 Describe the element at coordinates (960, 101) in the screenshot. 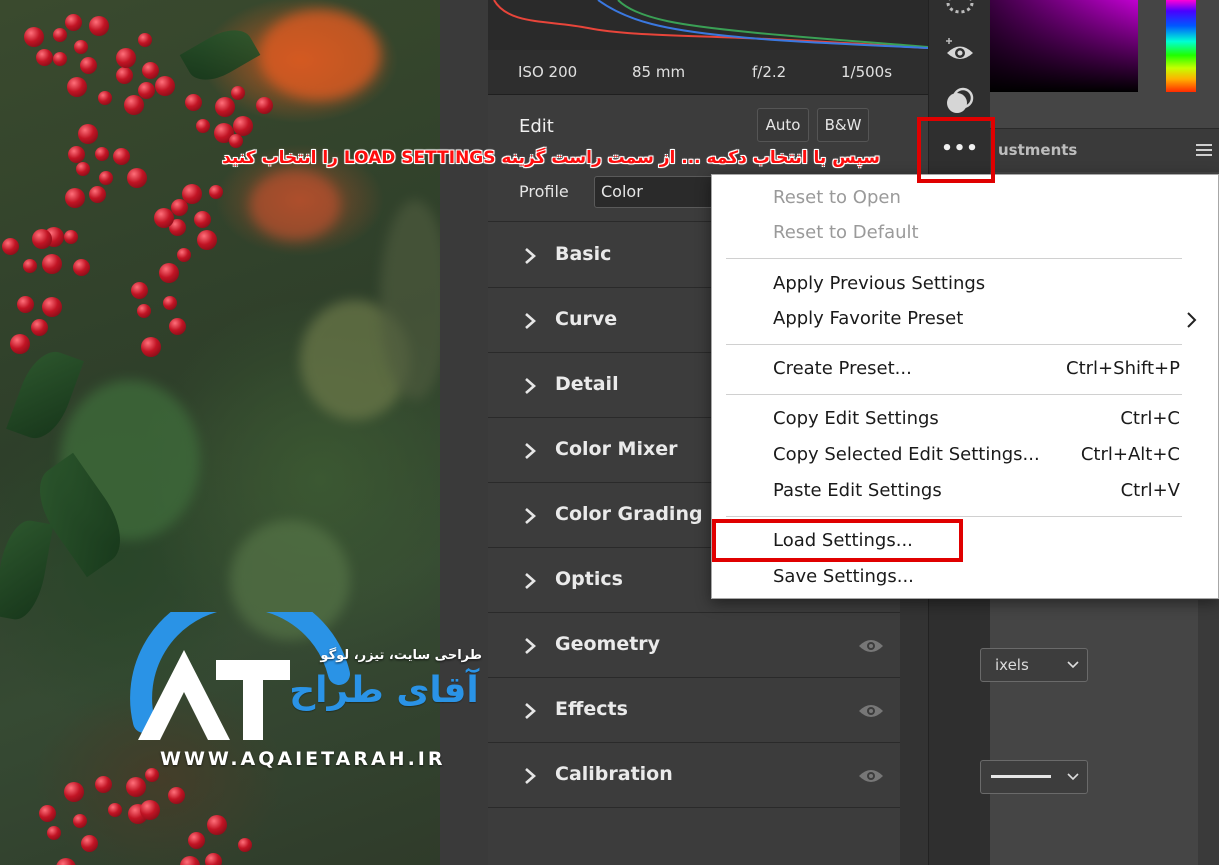

I see `mask-icon` at that location.